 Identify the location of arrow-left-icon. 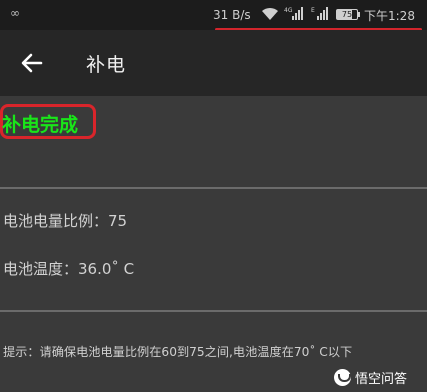
(32, 63).